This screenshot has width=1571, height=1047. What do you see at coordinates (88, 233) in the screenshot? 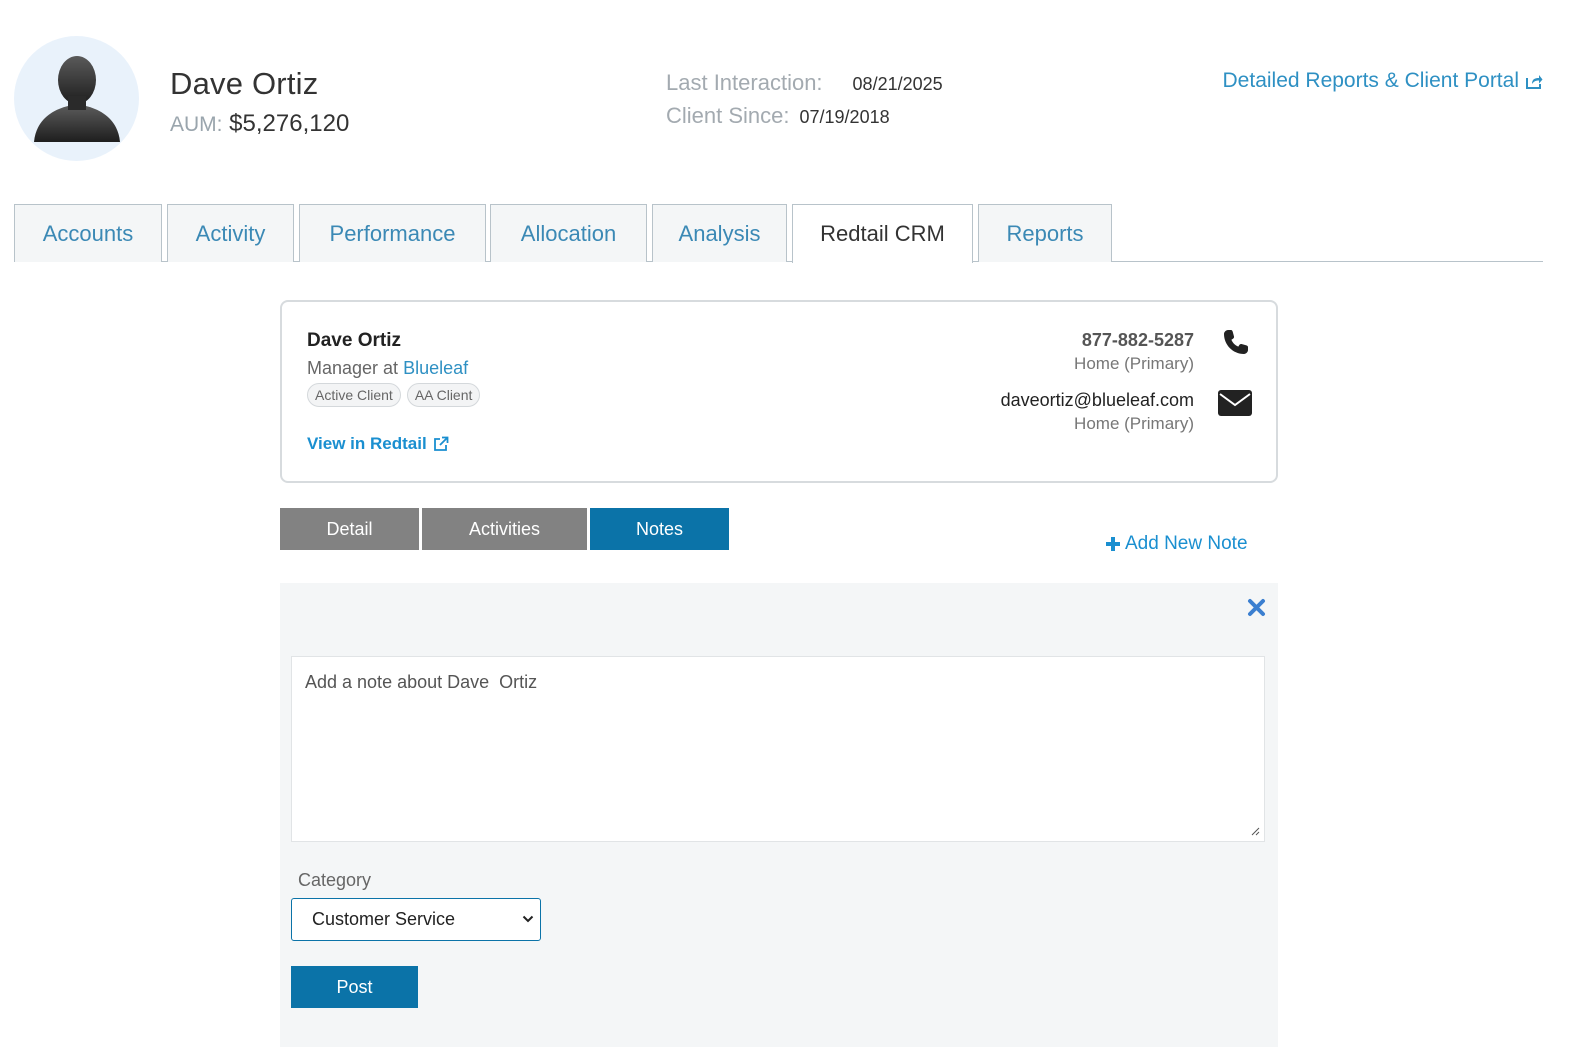
I see `tab-accounts: Accounts` at bounding box center [88, 233].